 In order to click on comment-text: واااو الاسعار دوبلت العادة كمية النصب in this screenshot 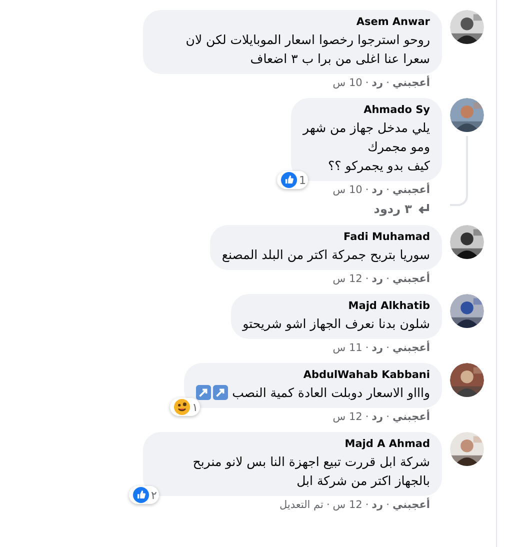, I will do `click(331, 392)`.